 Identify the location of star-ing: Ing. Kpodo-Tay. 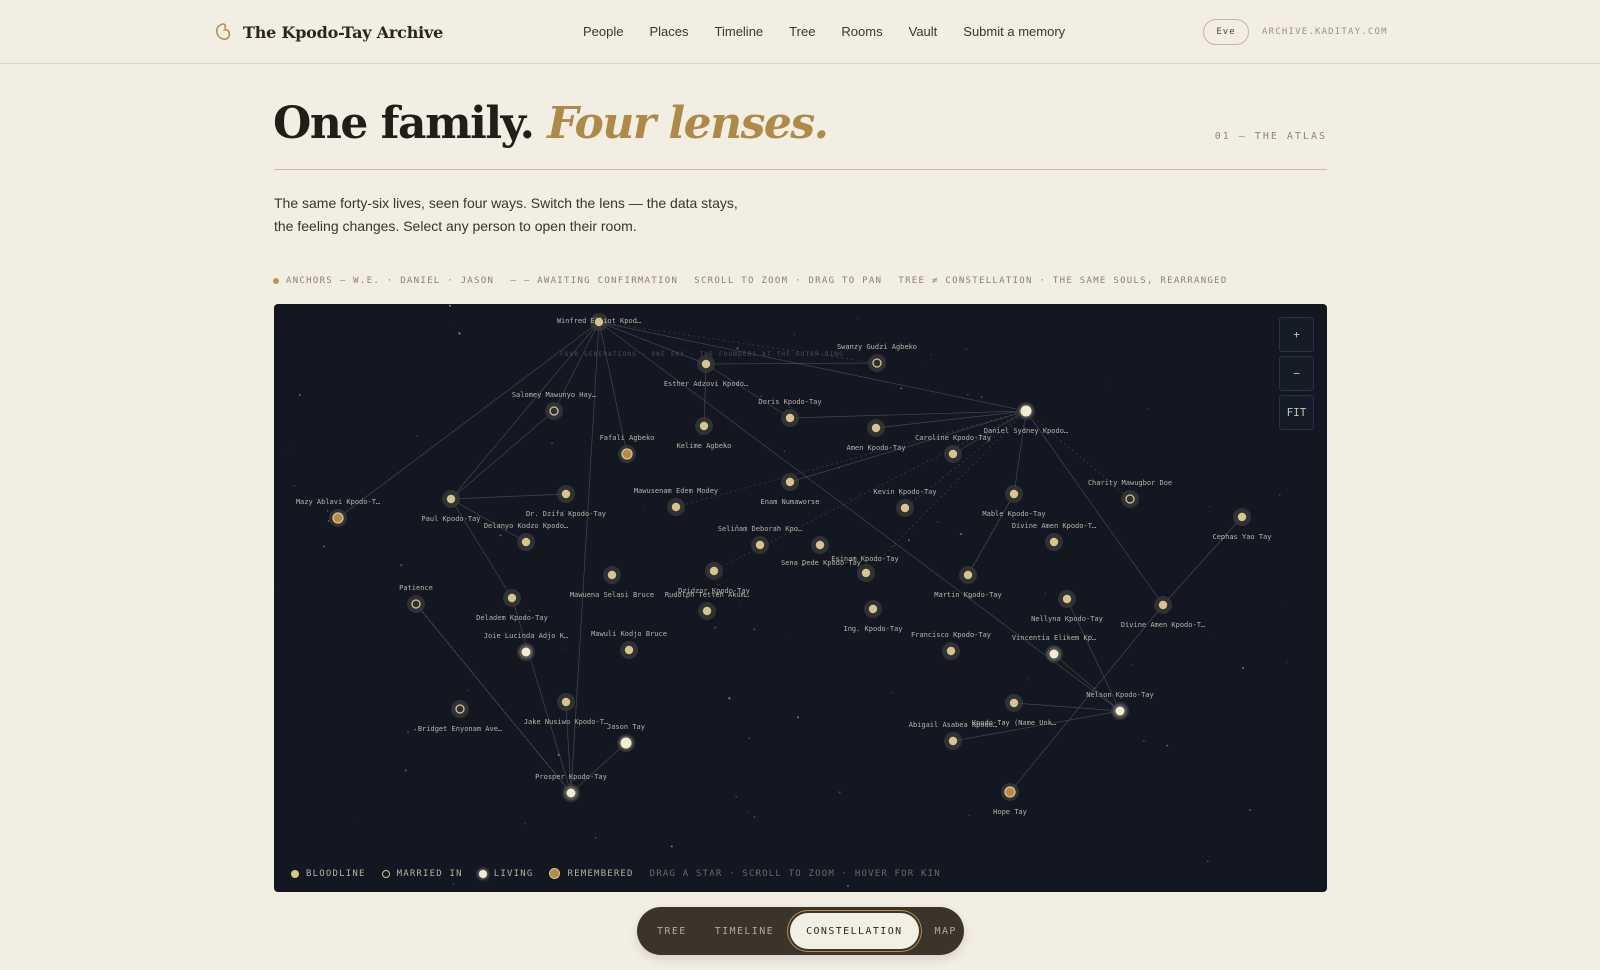
(873, 616).